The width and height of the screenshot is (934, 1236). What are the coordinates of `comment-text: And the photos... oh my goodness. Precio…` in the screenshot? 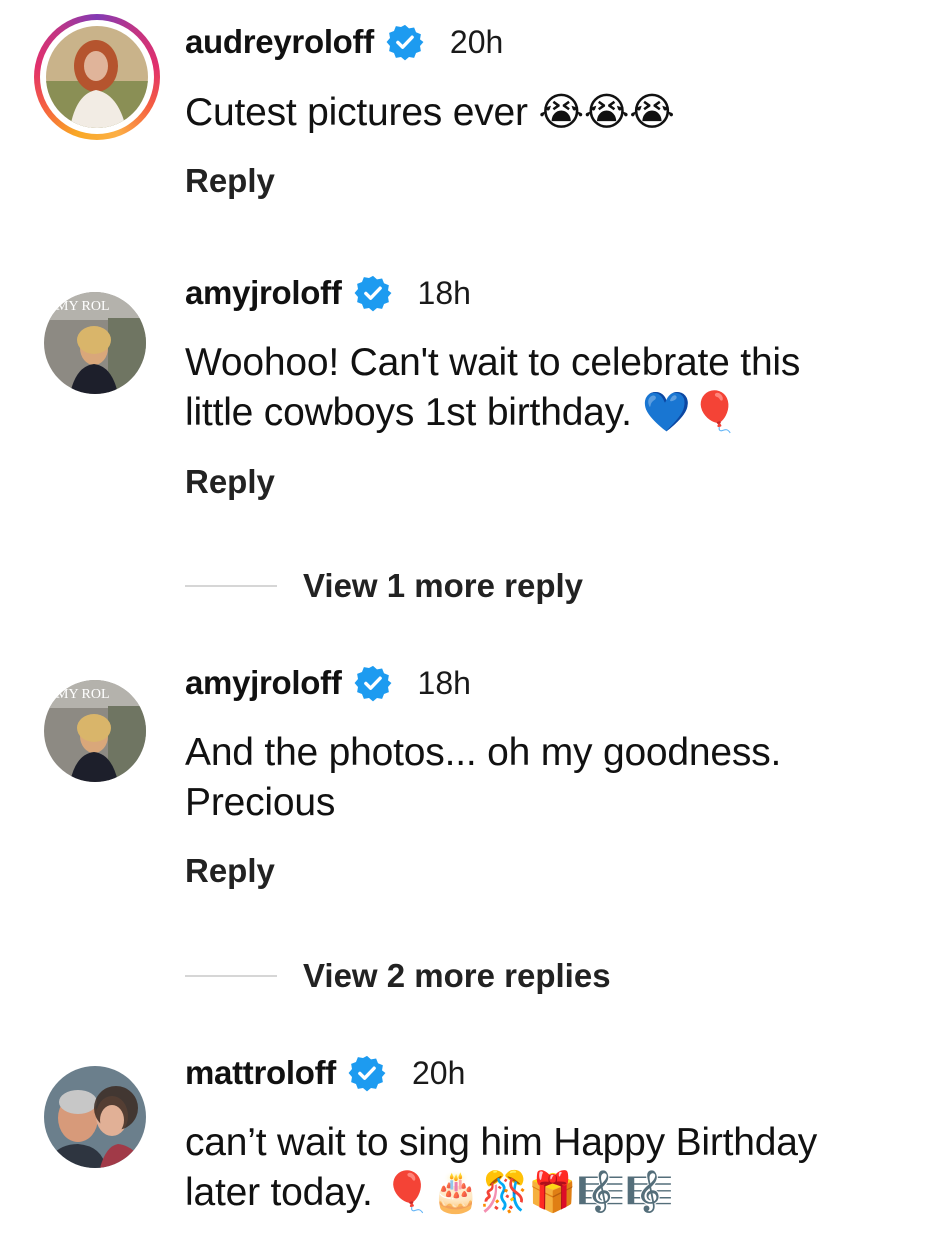 It's located at (483, 777).